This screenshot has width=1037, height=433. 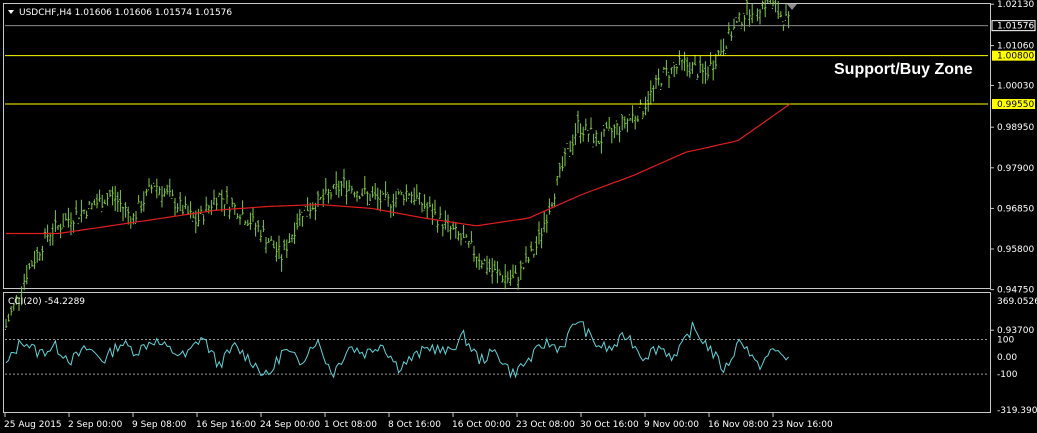 What do you see at coordinates (1015, 57) in the screenshot?
I see `price-marker-label: 1.00800` at bounding box center [1015, 57].